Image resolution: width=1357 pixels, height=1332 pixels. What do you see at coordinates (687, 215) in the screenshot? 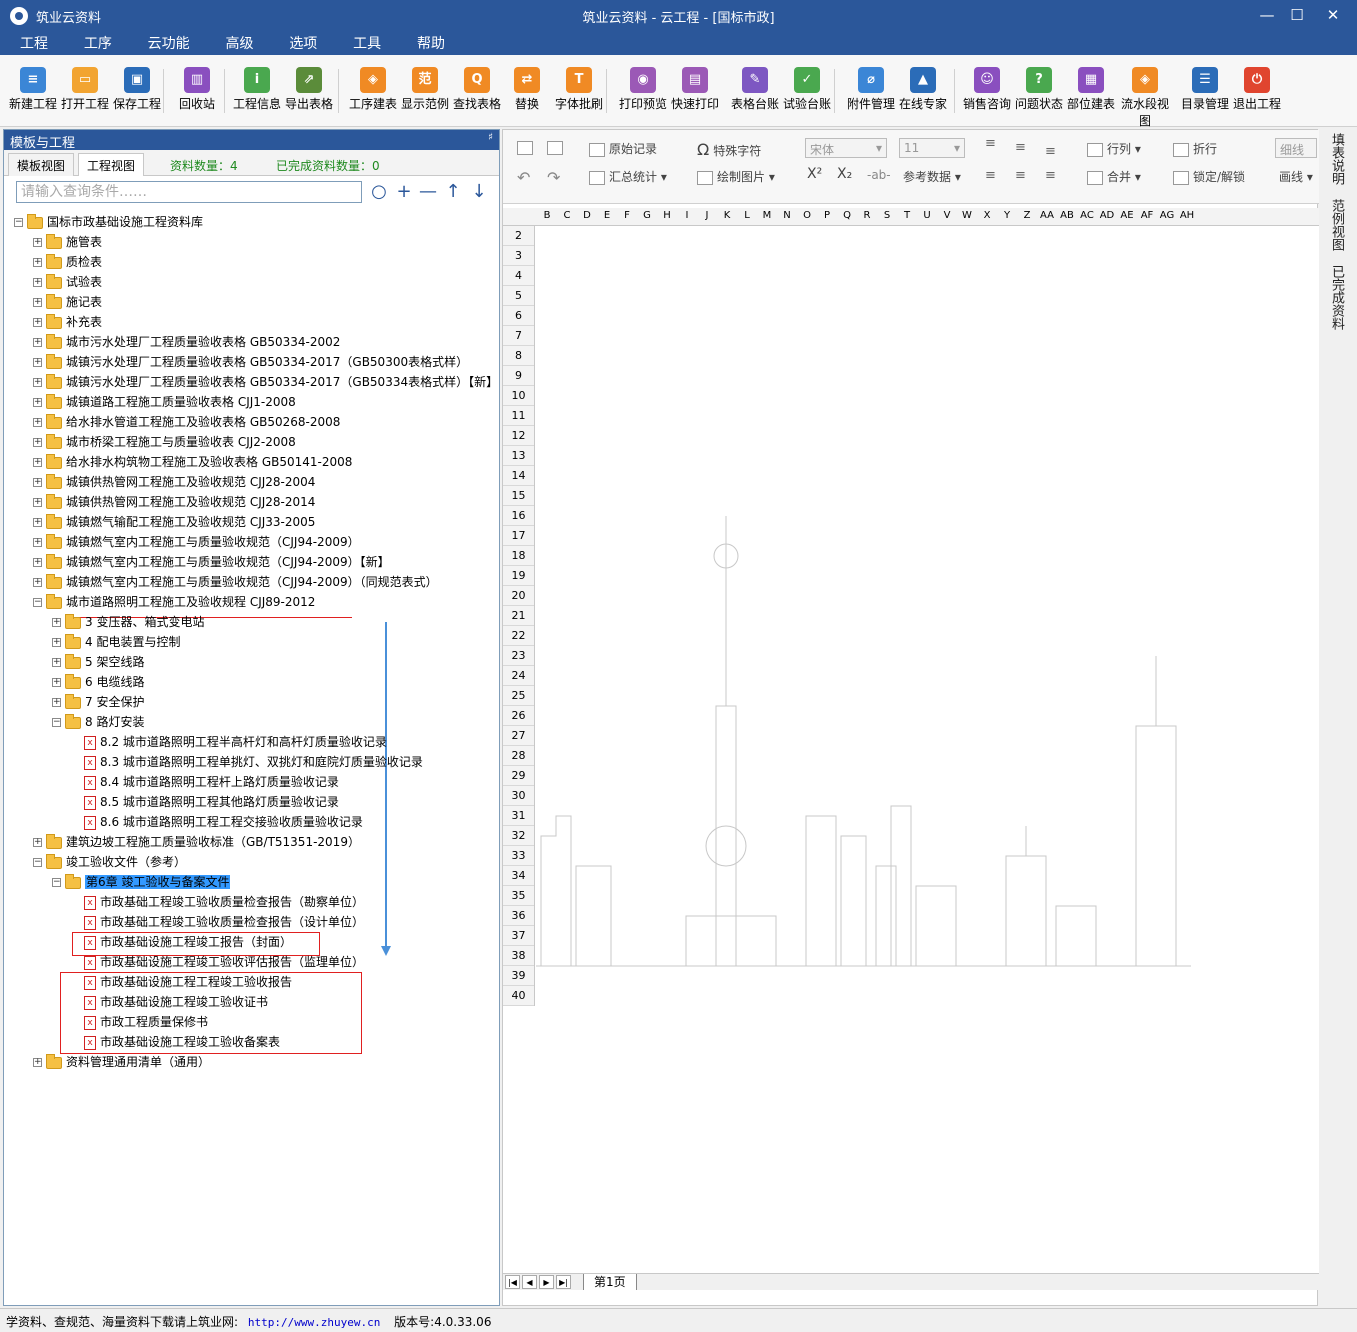
I see `column-label: I` at bounding box center [687, 215].